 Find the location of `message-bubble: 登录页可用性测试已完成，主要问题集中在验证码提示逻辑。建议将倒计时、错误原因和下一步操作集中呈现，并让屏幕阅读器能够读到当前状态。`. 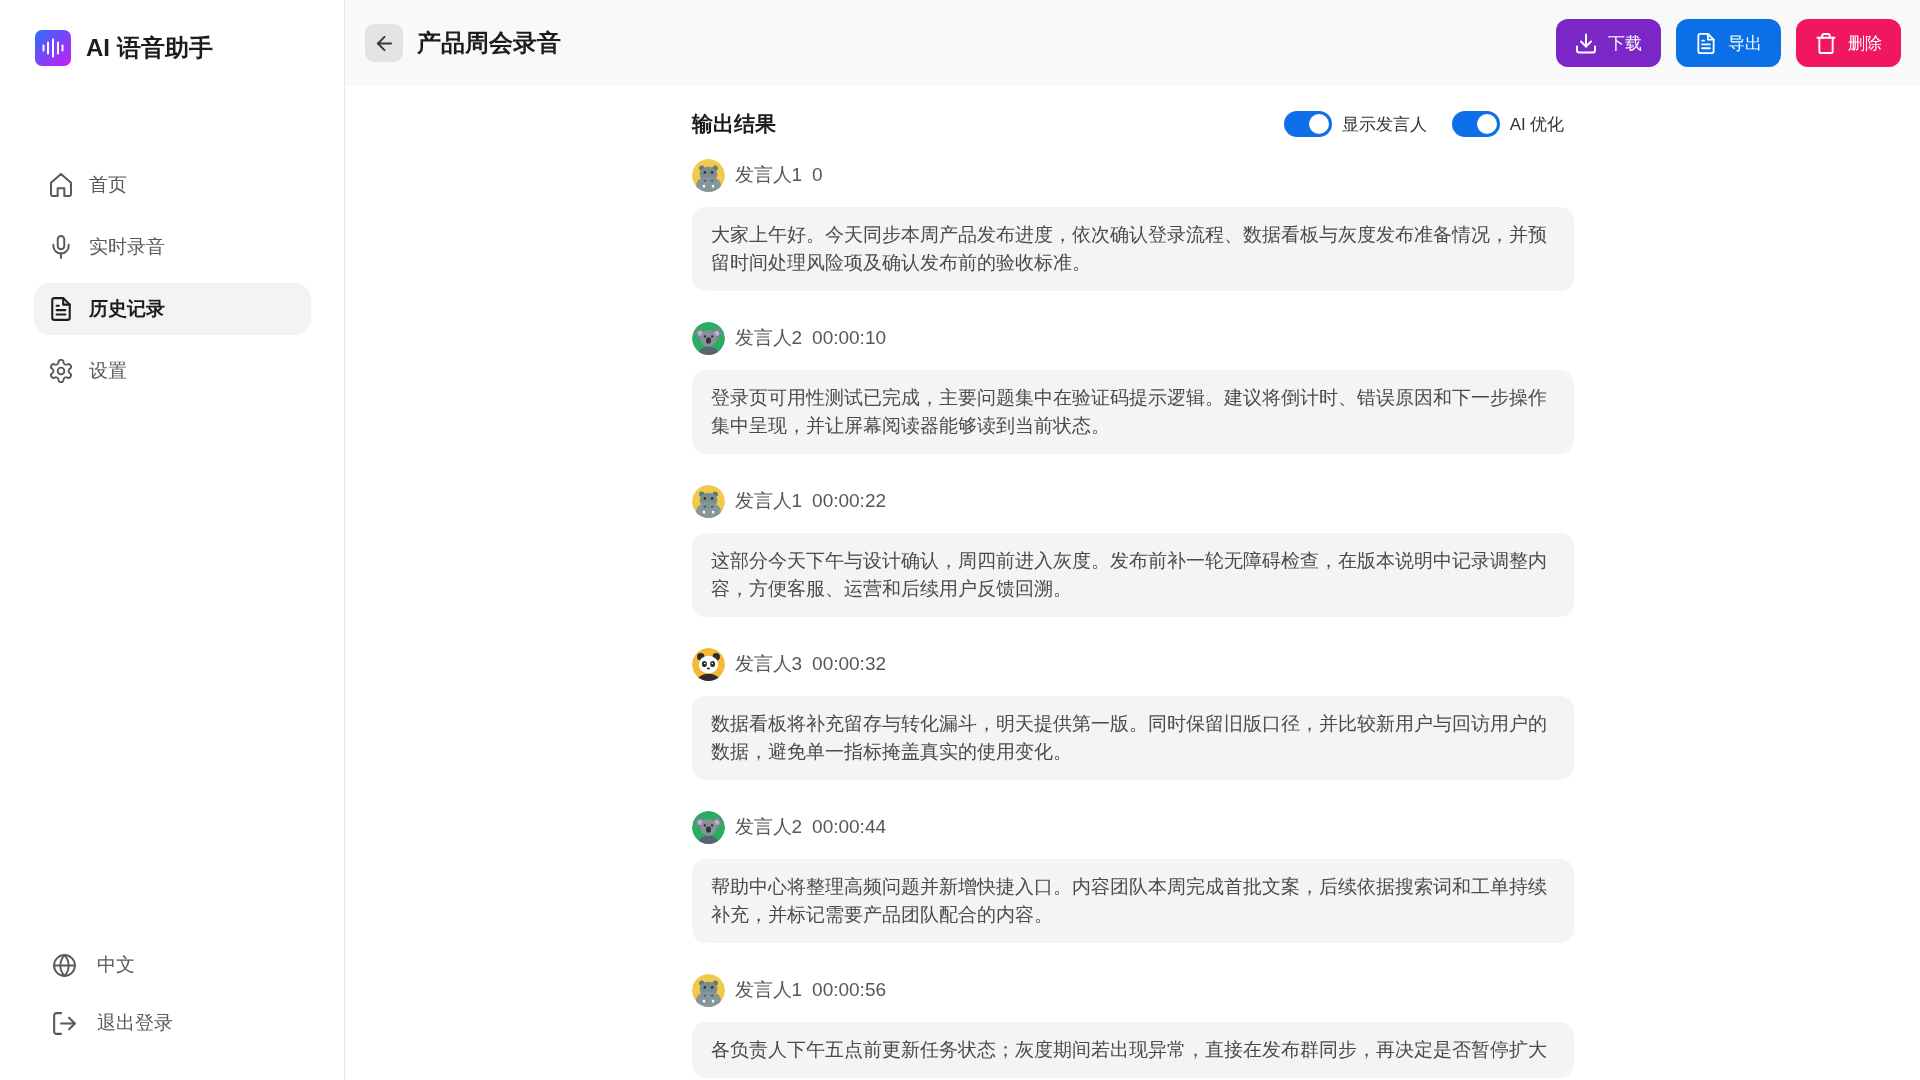

message-bubble: 登录页可用性测试已完成，主要问题集中在验证码提示逻辑。建议将倒计时、错误原因和下一步操作集中呈现，并让屏幕阅读器能够读到当前状态。 is located at coordinates (1132, 412).